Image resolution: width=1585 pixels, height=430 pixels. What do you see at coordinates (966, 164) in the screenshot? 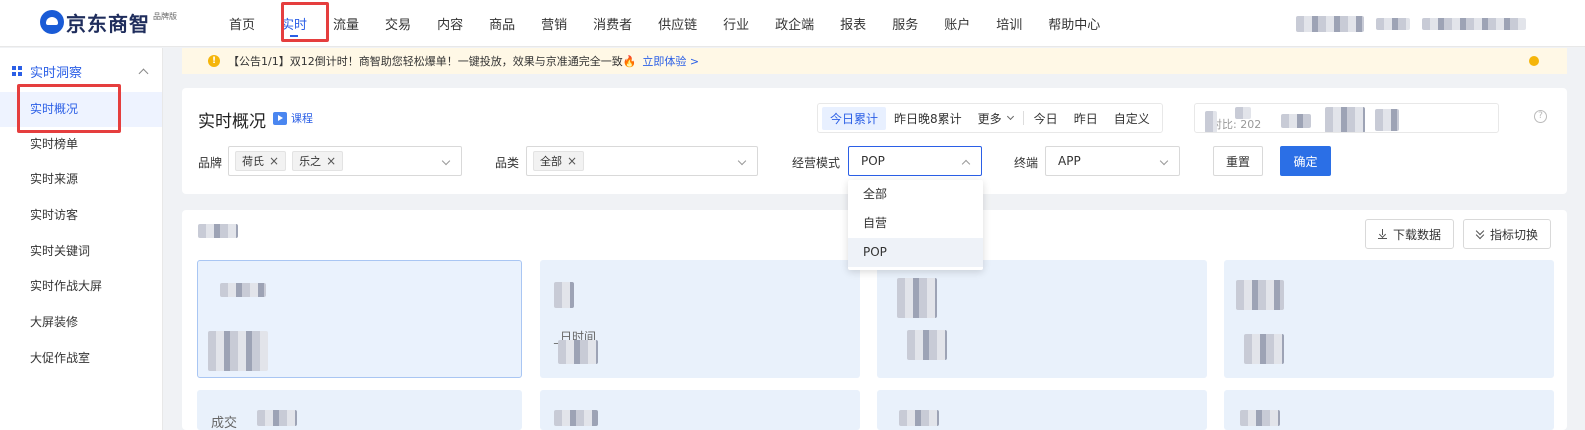
I see `chevron-up-icon` at bounding box center [966, 164].